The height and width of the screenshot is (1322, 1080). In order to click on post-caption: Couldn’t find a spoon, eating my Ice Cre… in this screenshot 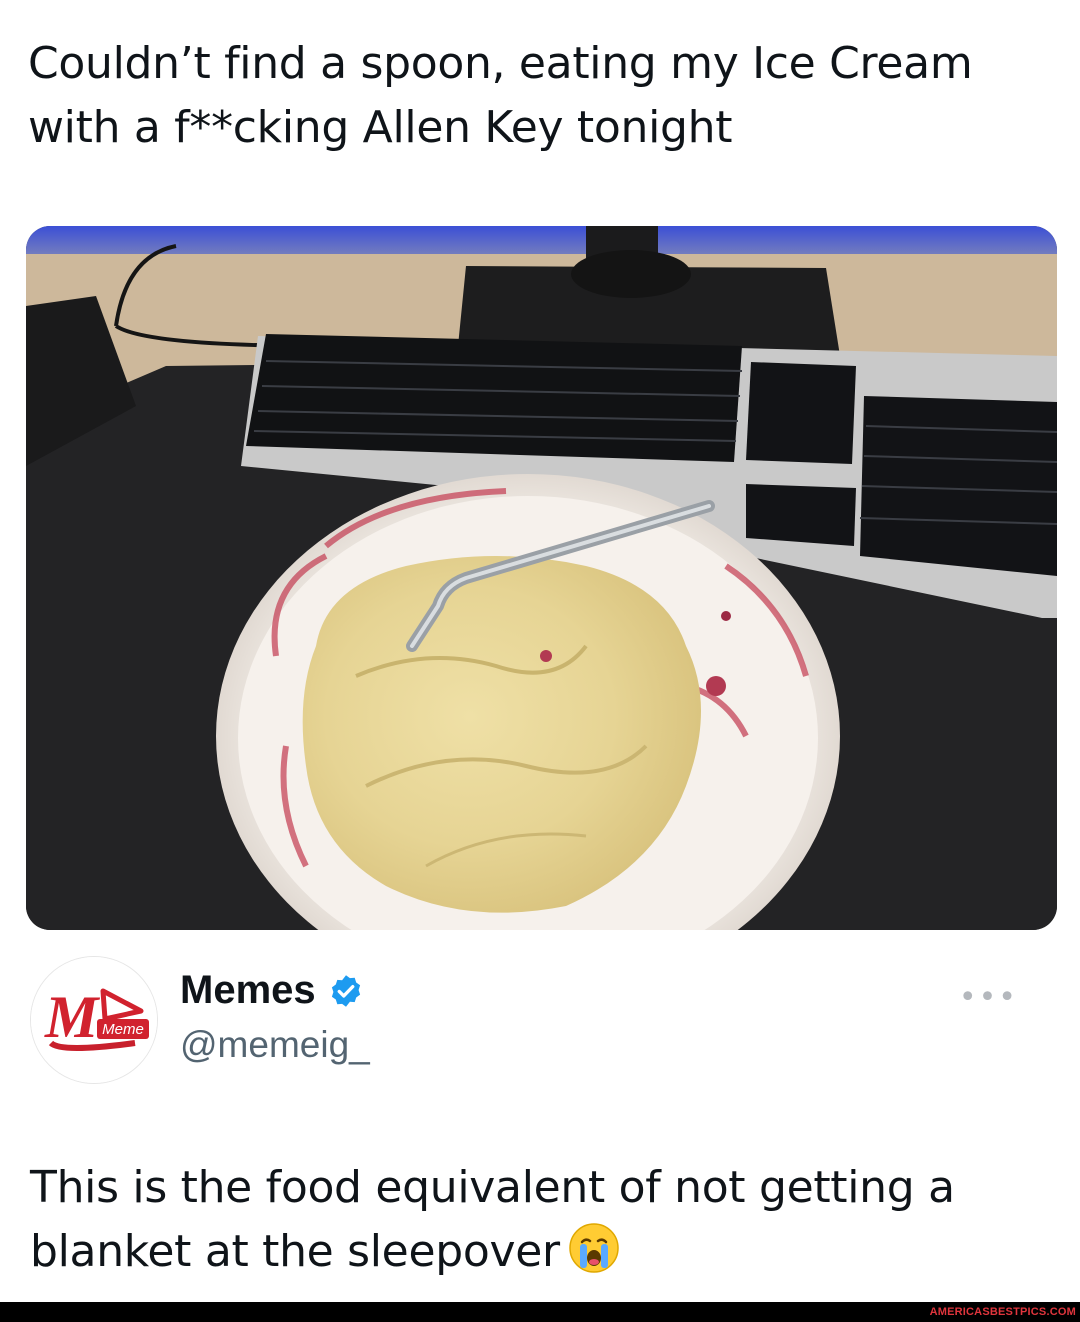, I will do `click(538, 96)`.